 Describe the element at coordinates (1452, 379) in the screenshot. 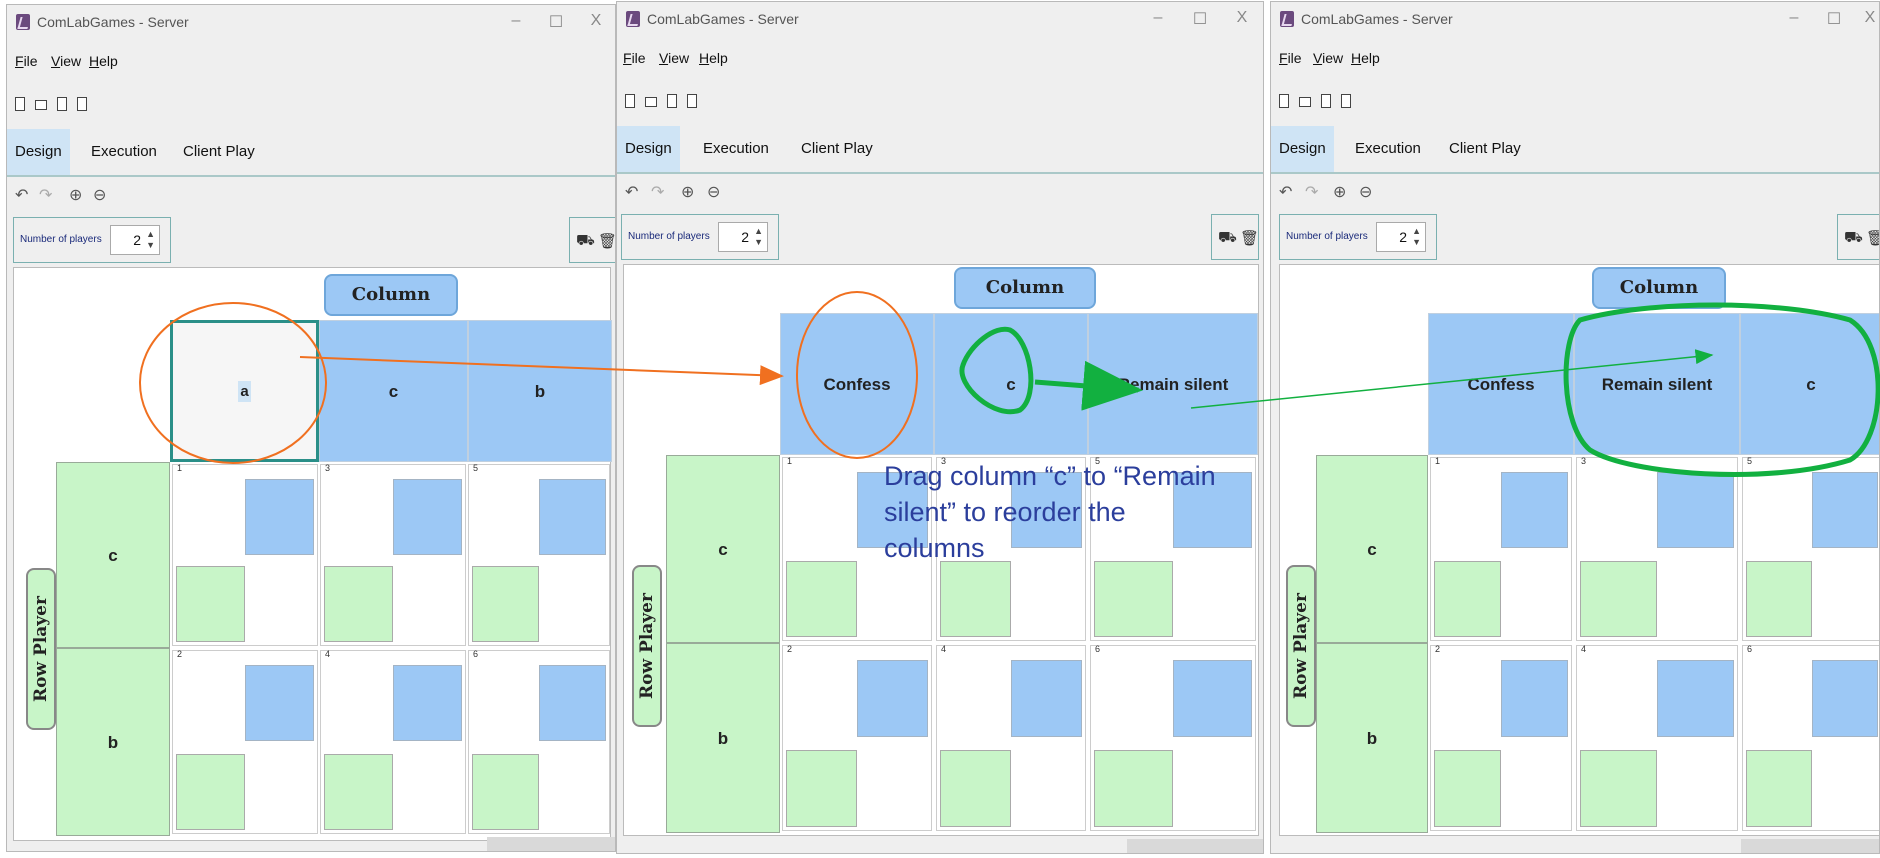

I see `green-thin-arrow` at that location.